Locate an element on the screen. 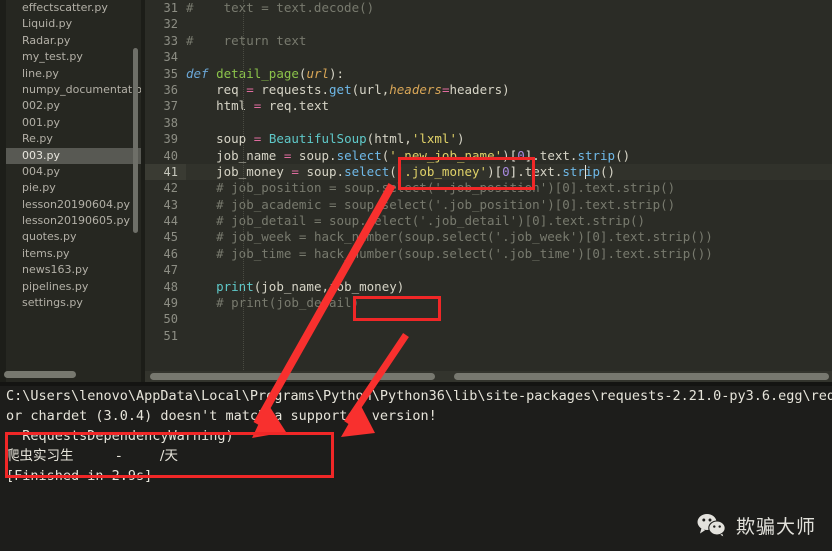  code-line-36: req = requests.get(url,headers=headers) is located at coordinates (509, 90).